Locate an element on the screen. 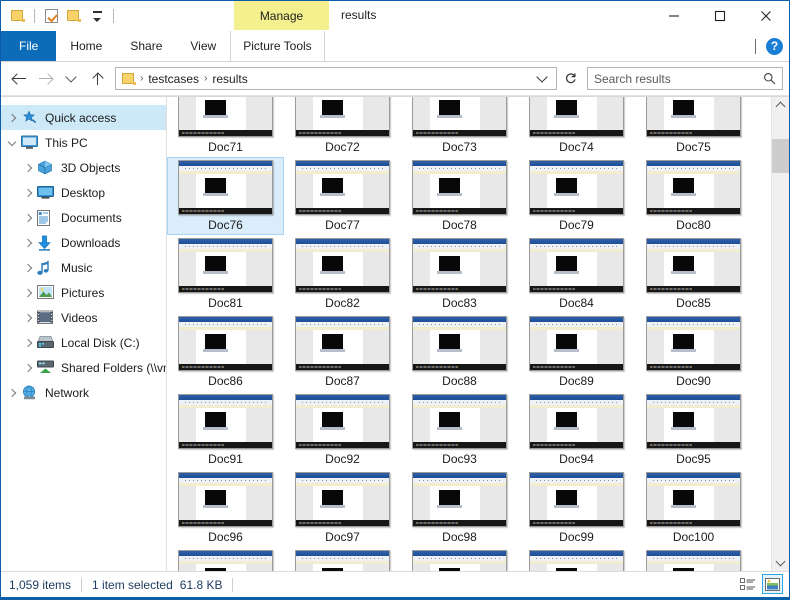 The width and height of the screenshot is (790, 600). file-item: Doc92 is located at coordinates (342, 430).